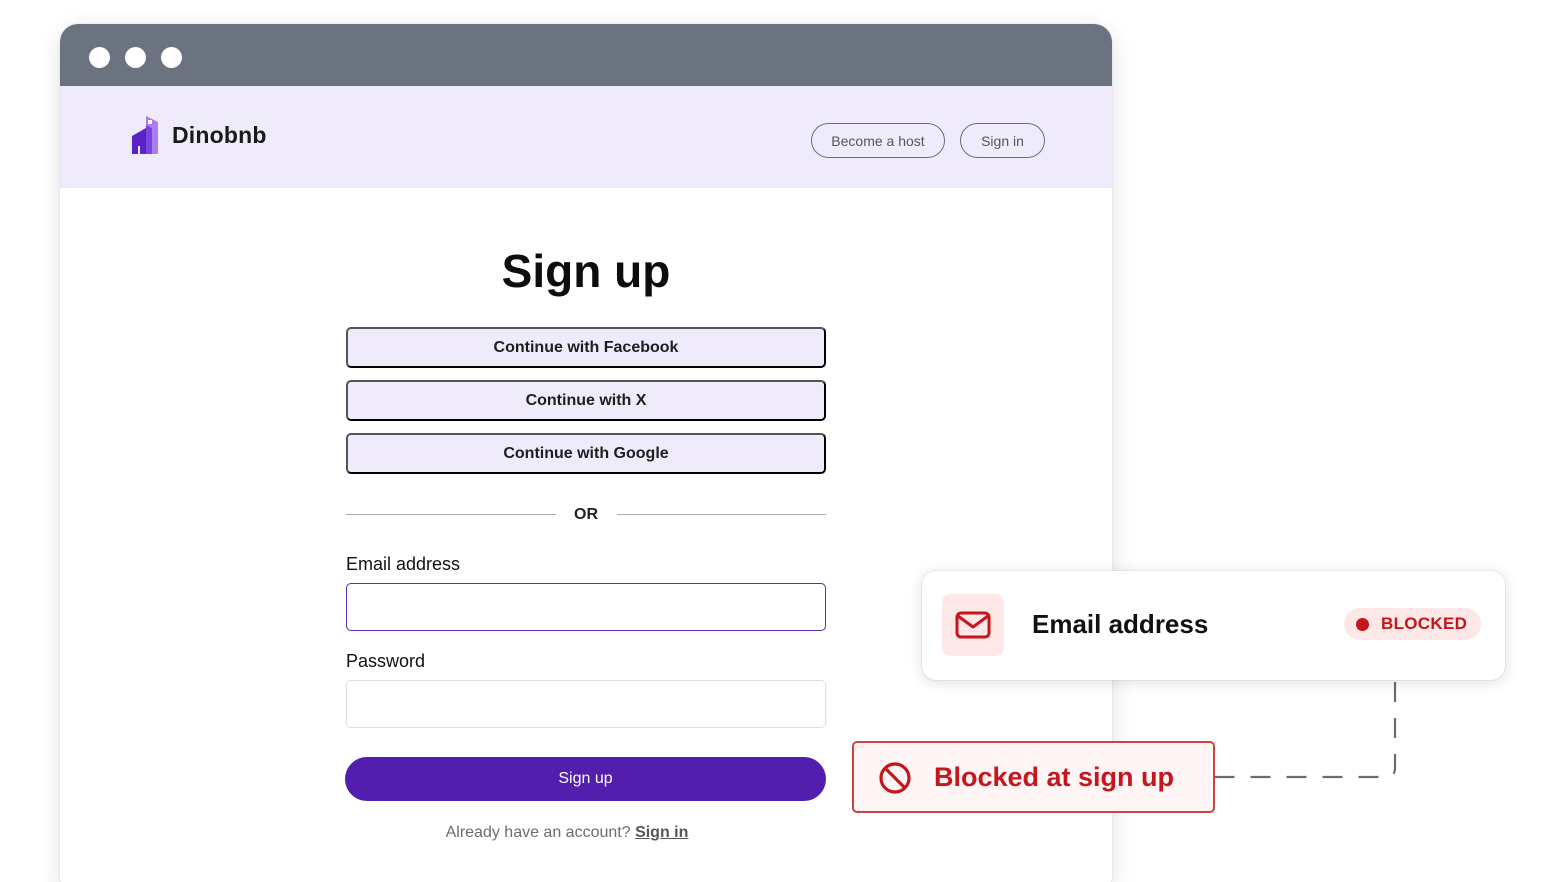 The width and height of the screenshot is (1566, 882). I want to click on card-title: Email address, so click(1120, 624).